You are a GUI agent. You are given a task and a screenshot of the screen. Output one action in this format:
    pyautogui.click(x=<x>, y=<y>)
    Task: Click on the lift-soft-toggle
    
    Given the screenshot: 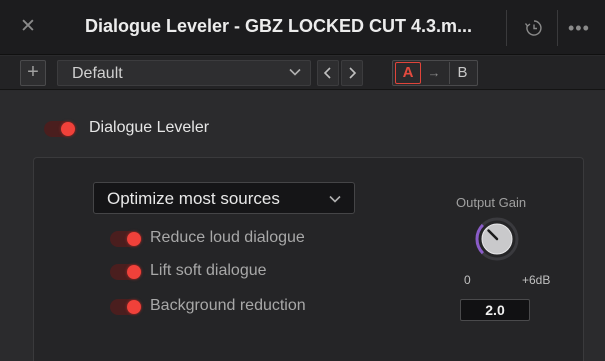 What is the action you would take?
    pyautogui.click(x=126, y=272)
    